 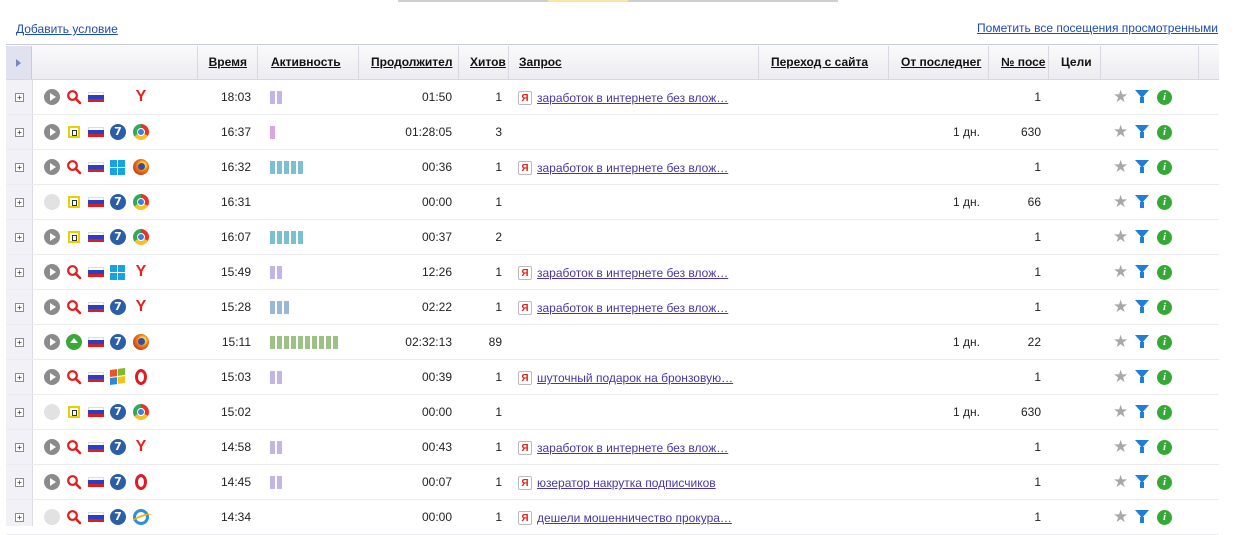 What do you see at coordinates (96, 377) in the screenshot?
I see `russia-flag-icon` at bounding box center [96, 377].